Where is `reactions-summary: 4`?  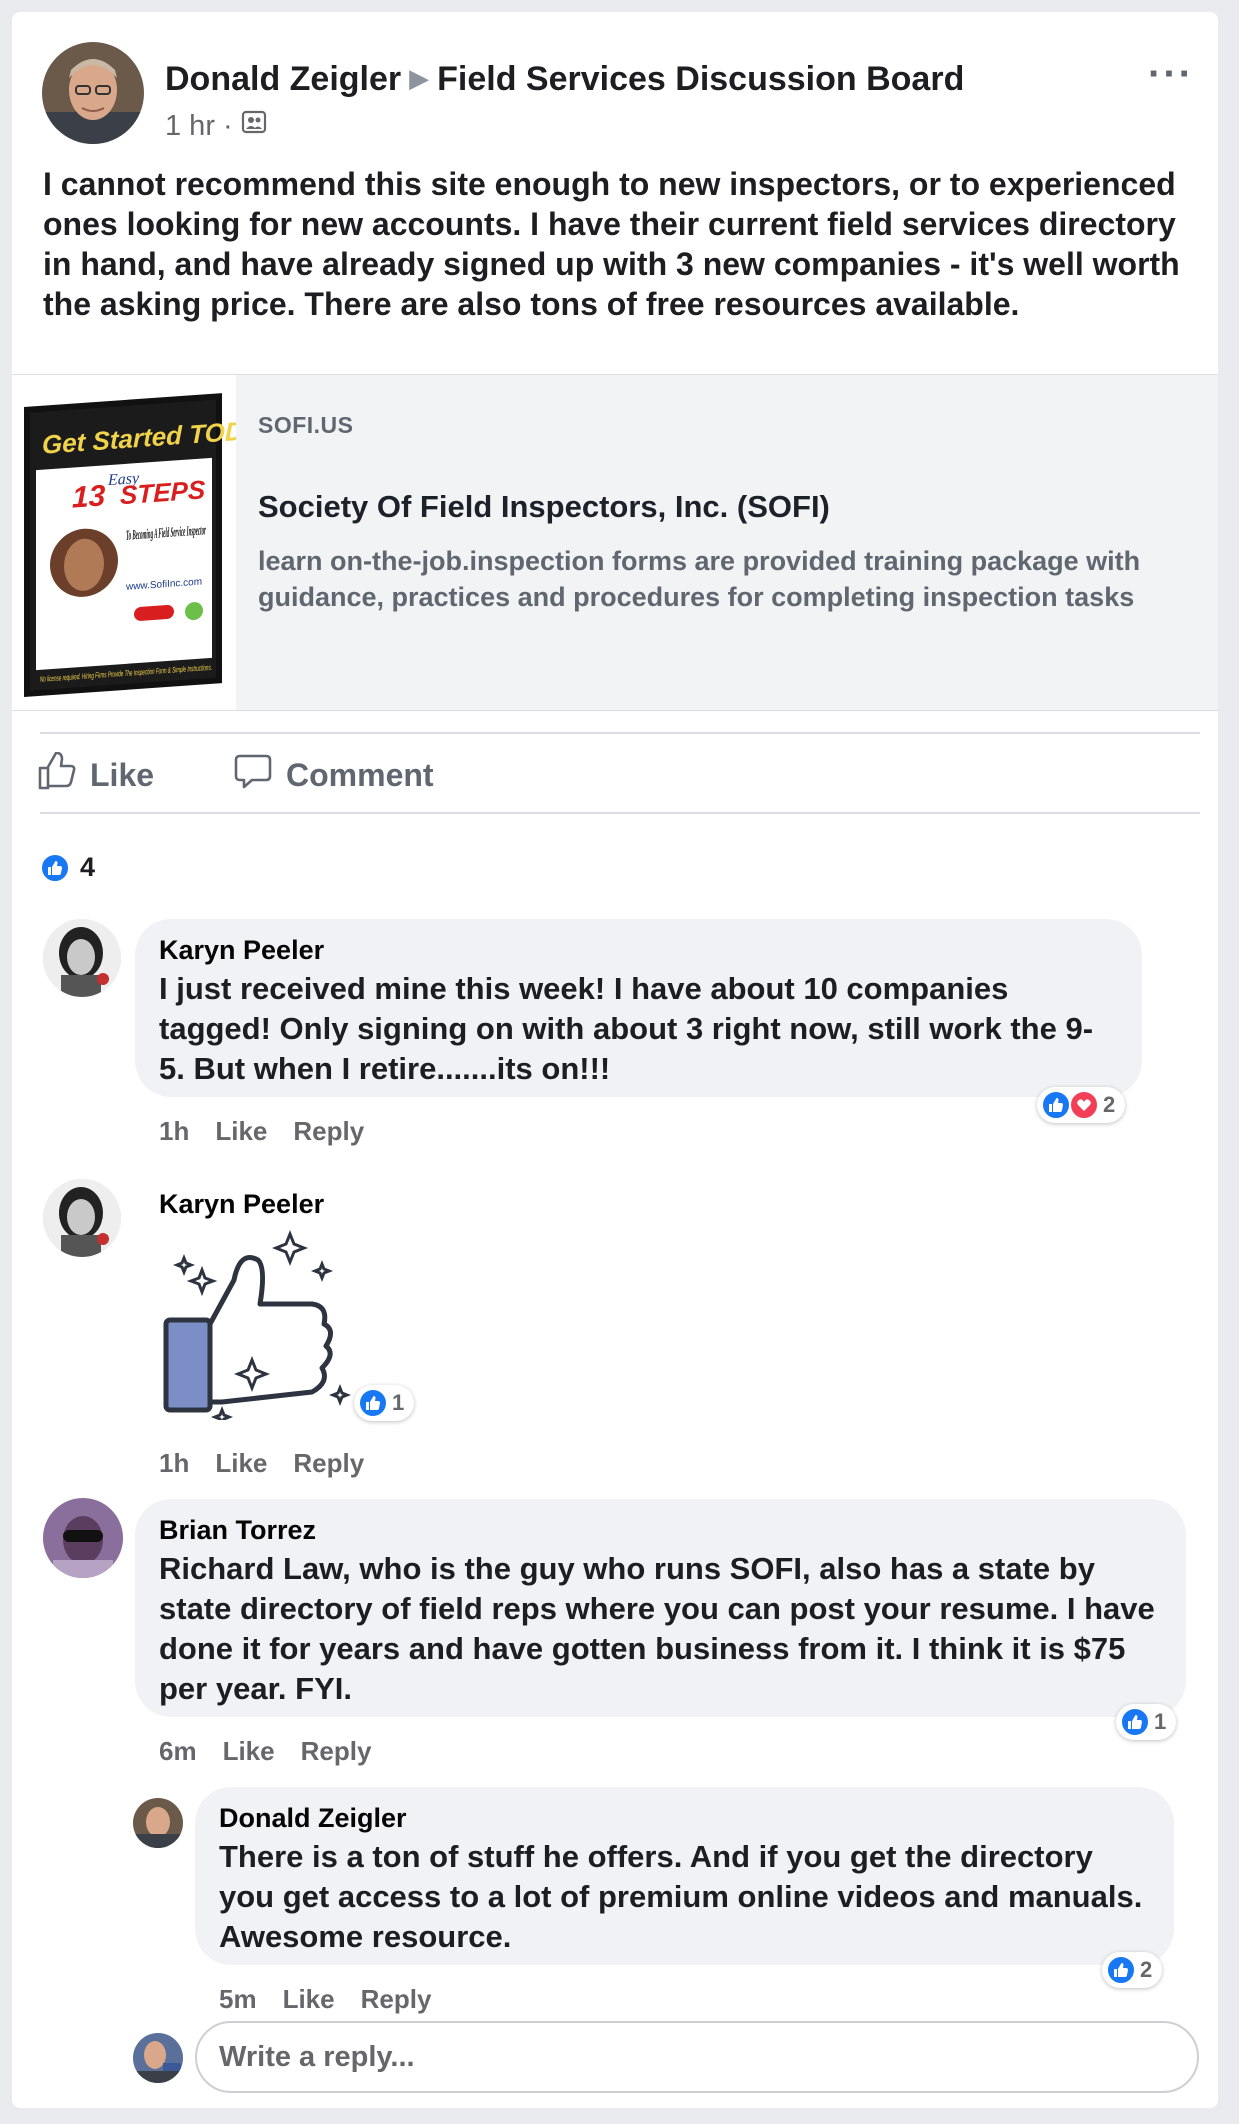
reactions-summary: 4 is located at coordinates (67, 867).